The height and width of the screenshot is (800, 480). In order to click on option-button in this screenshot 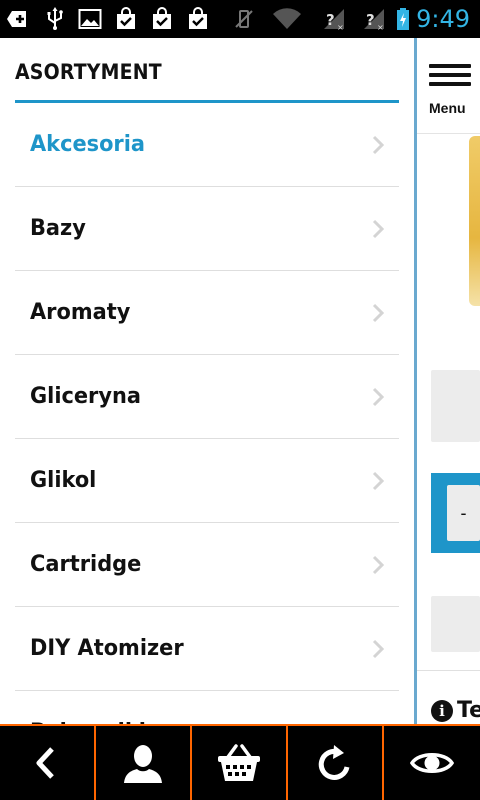, I will do `click(455, 406)`.